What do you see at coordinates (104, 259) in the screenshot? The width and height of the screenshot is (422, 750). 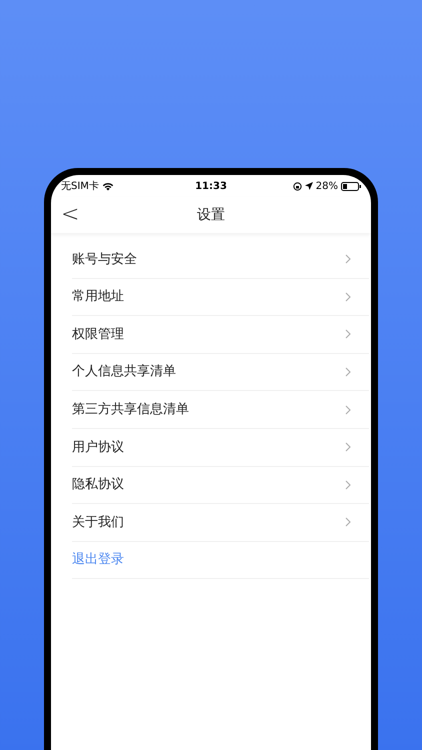 I see `row-label: 账号与安全` at bounding box center [104, 259].